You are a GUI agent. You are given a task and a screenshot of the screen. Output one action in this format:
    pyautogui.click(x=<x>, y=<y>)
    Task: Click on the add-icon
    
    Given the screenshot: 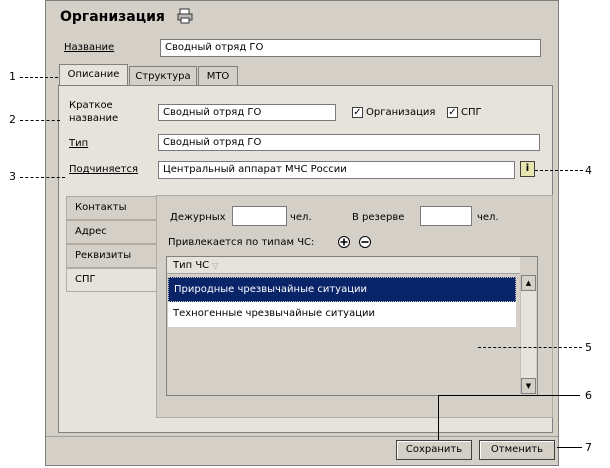 What is the action you would take?
    pyautogui.click(x=344, y=242)
    